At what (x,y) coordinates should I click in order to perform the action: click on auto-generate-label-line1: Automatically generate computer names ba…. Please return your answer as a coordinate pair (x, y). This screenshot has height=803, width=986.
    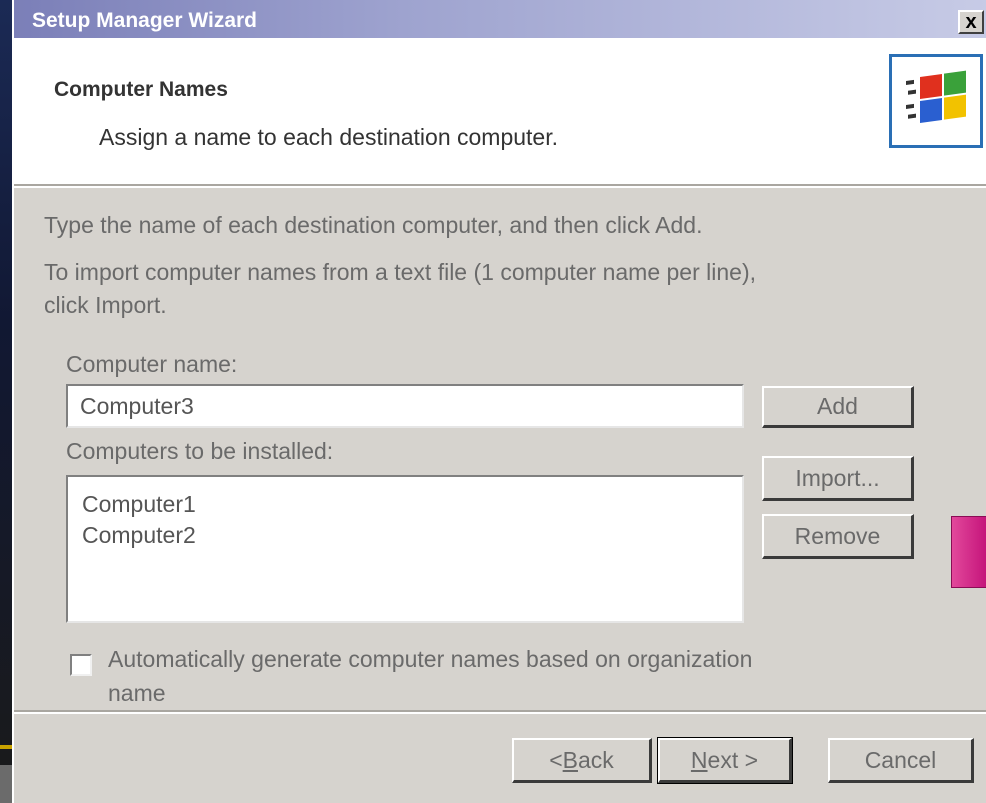
    Looking at the image, I should click on (430, 659).